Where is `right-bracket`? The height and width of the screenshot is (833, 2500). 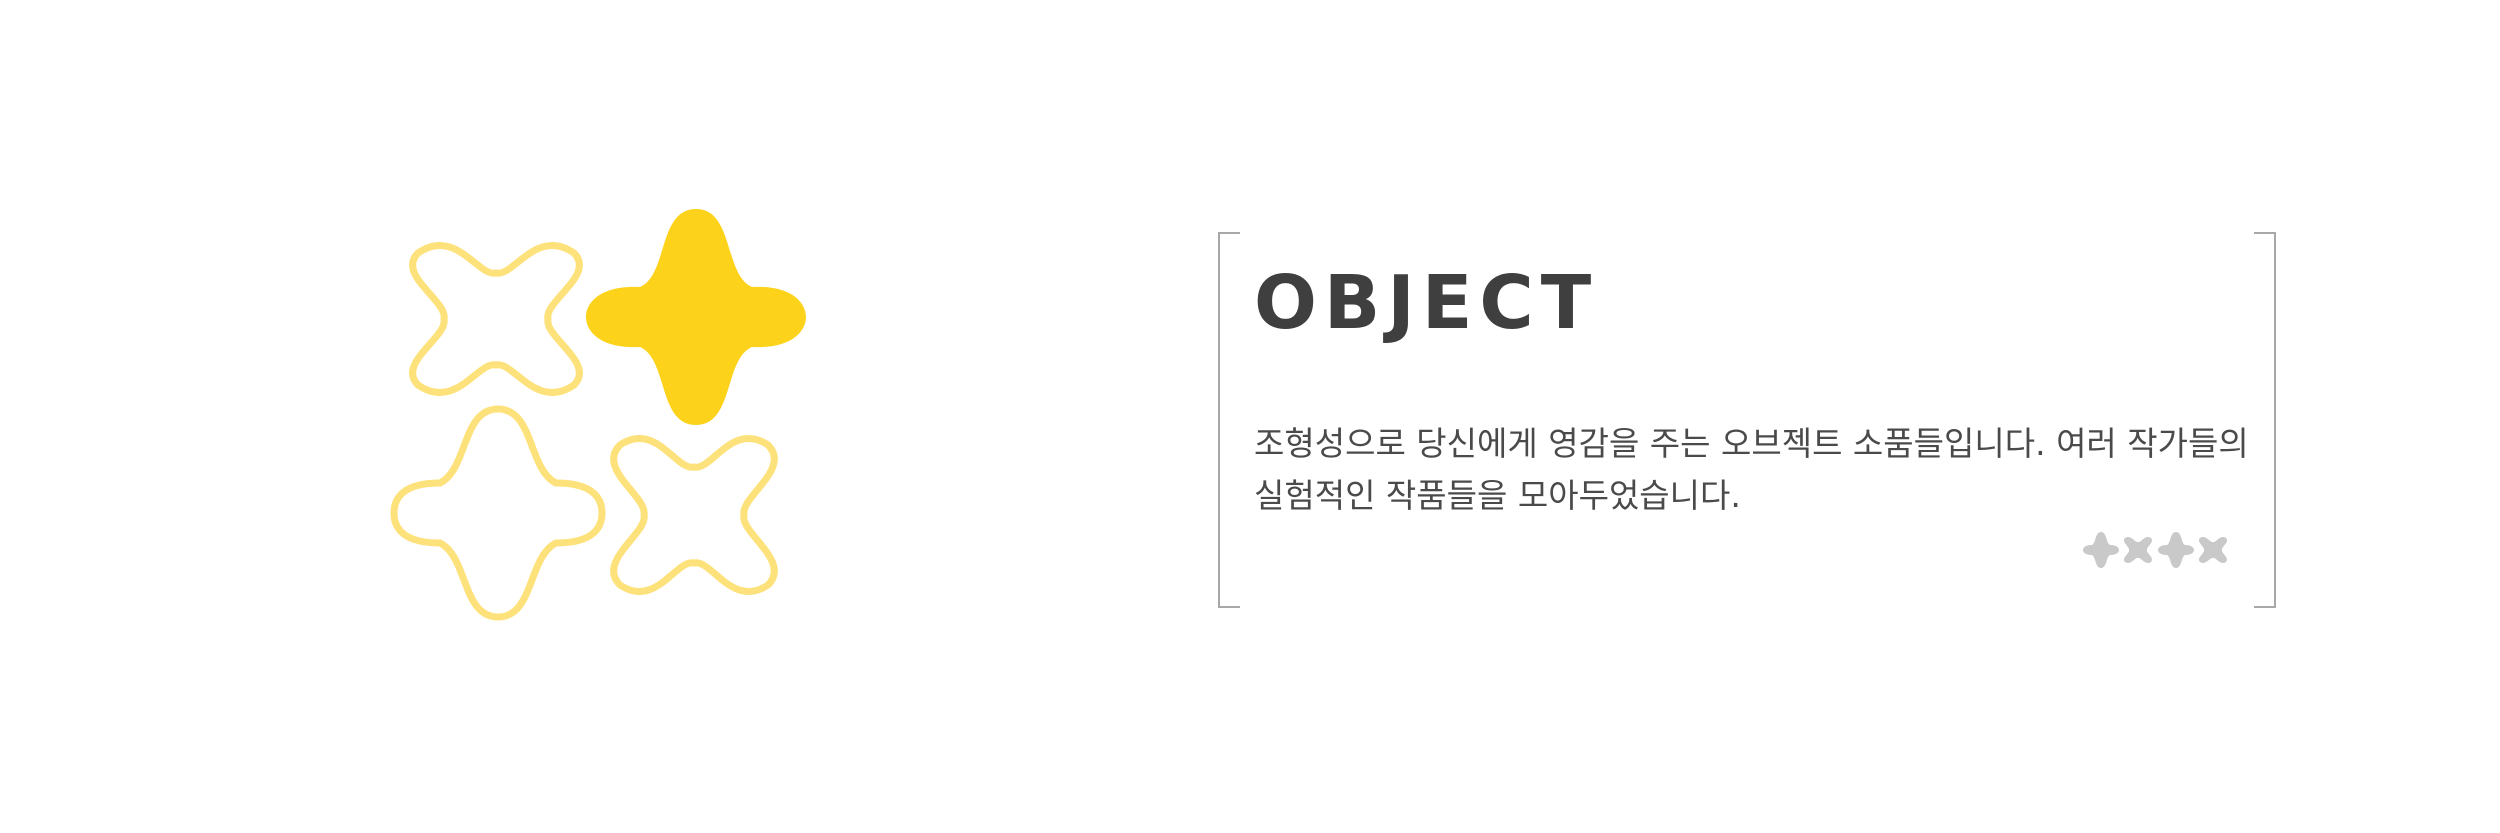
right-bracket is located at coordinates (2265, 420).